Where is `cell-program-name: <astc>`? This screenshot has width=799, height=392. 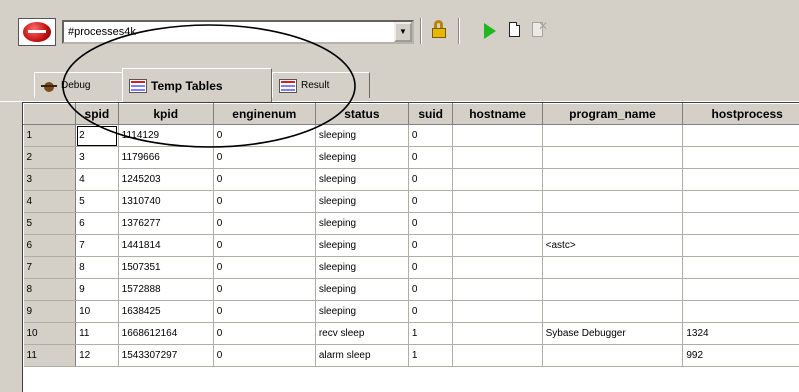
cell-program-name: <astc> is located at coordinates (613, 245).